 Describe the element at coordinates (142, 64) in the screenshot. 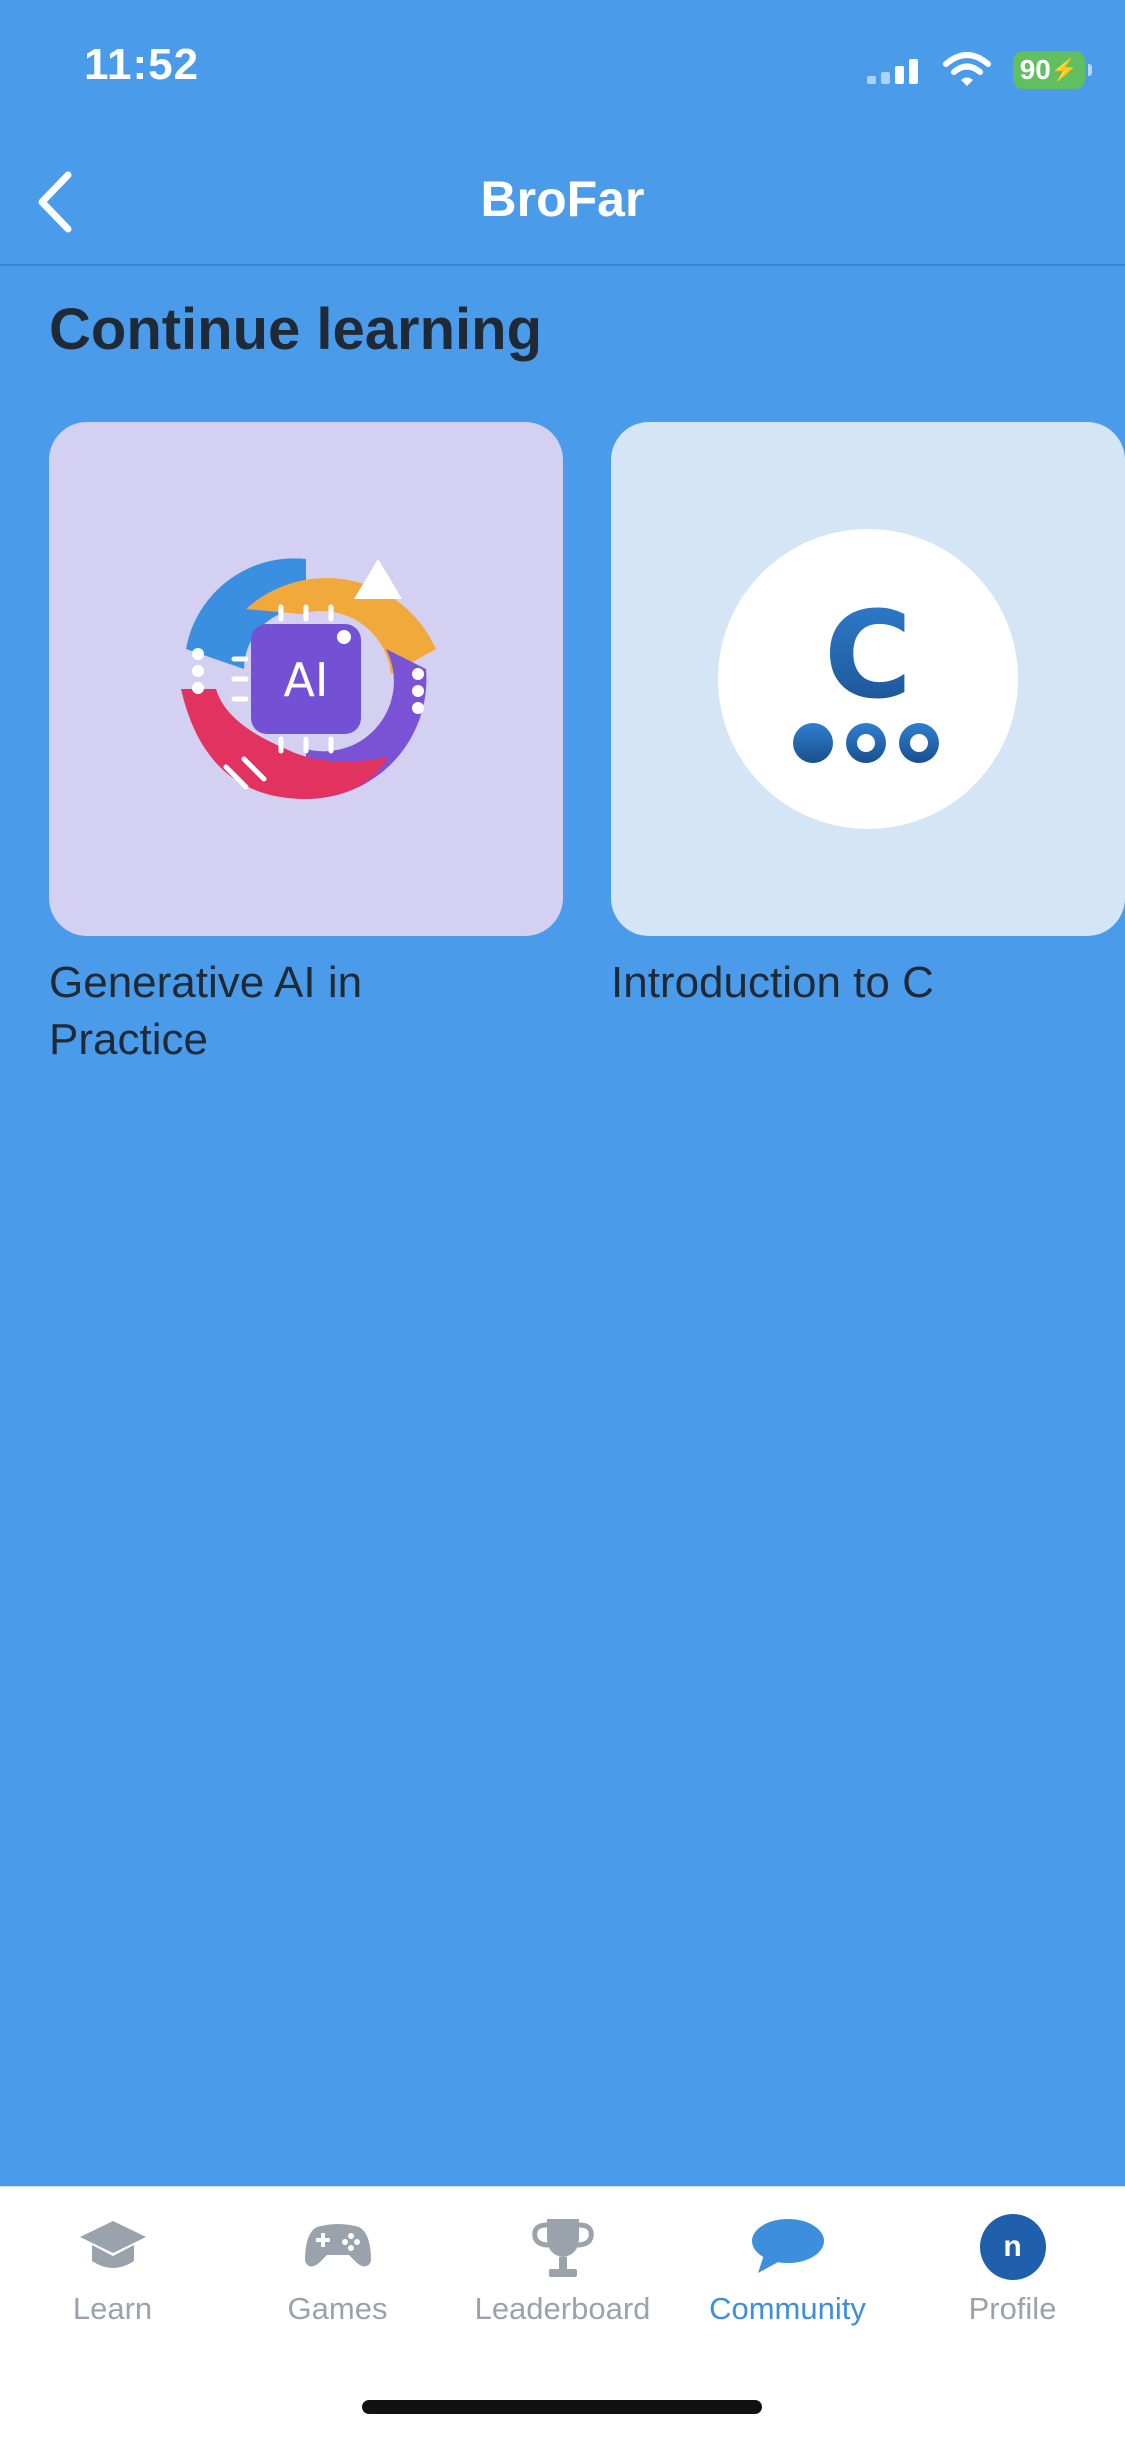

I see `status-time: 11:52` at that location.